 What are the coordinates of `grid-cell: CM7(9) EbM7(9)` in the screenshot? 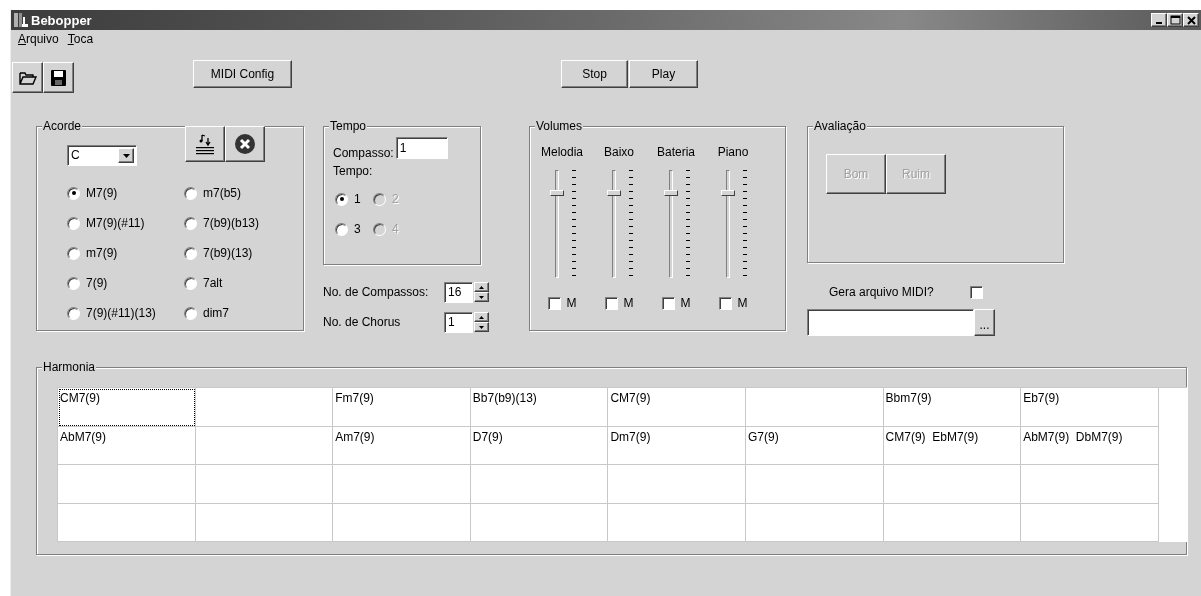 It's located at (952, 445).